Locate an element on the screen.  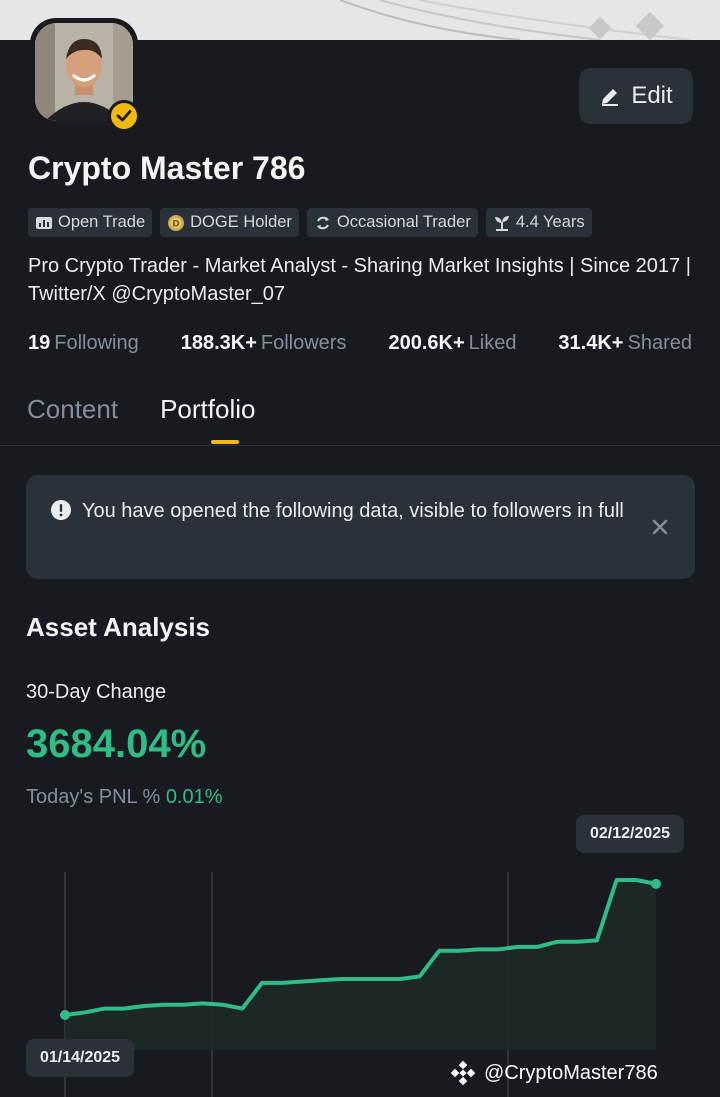
edit-profile-button: Edit is located at coordinates (636, 96).